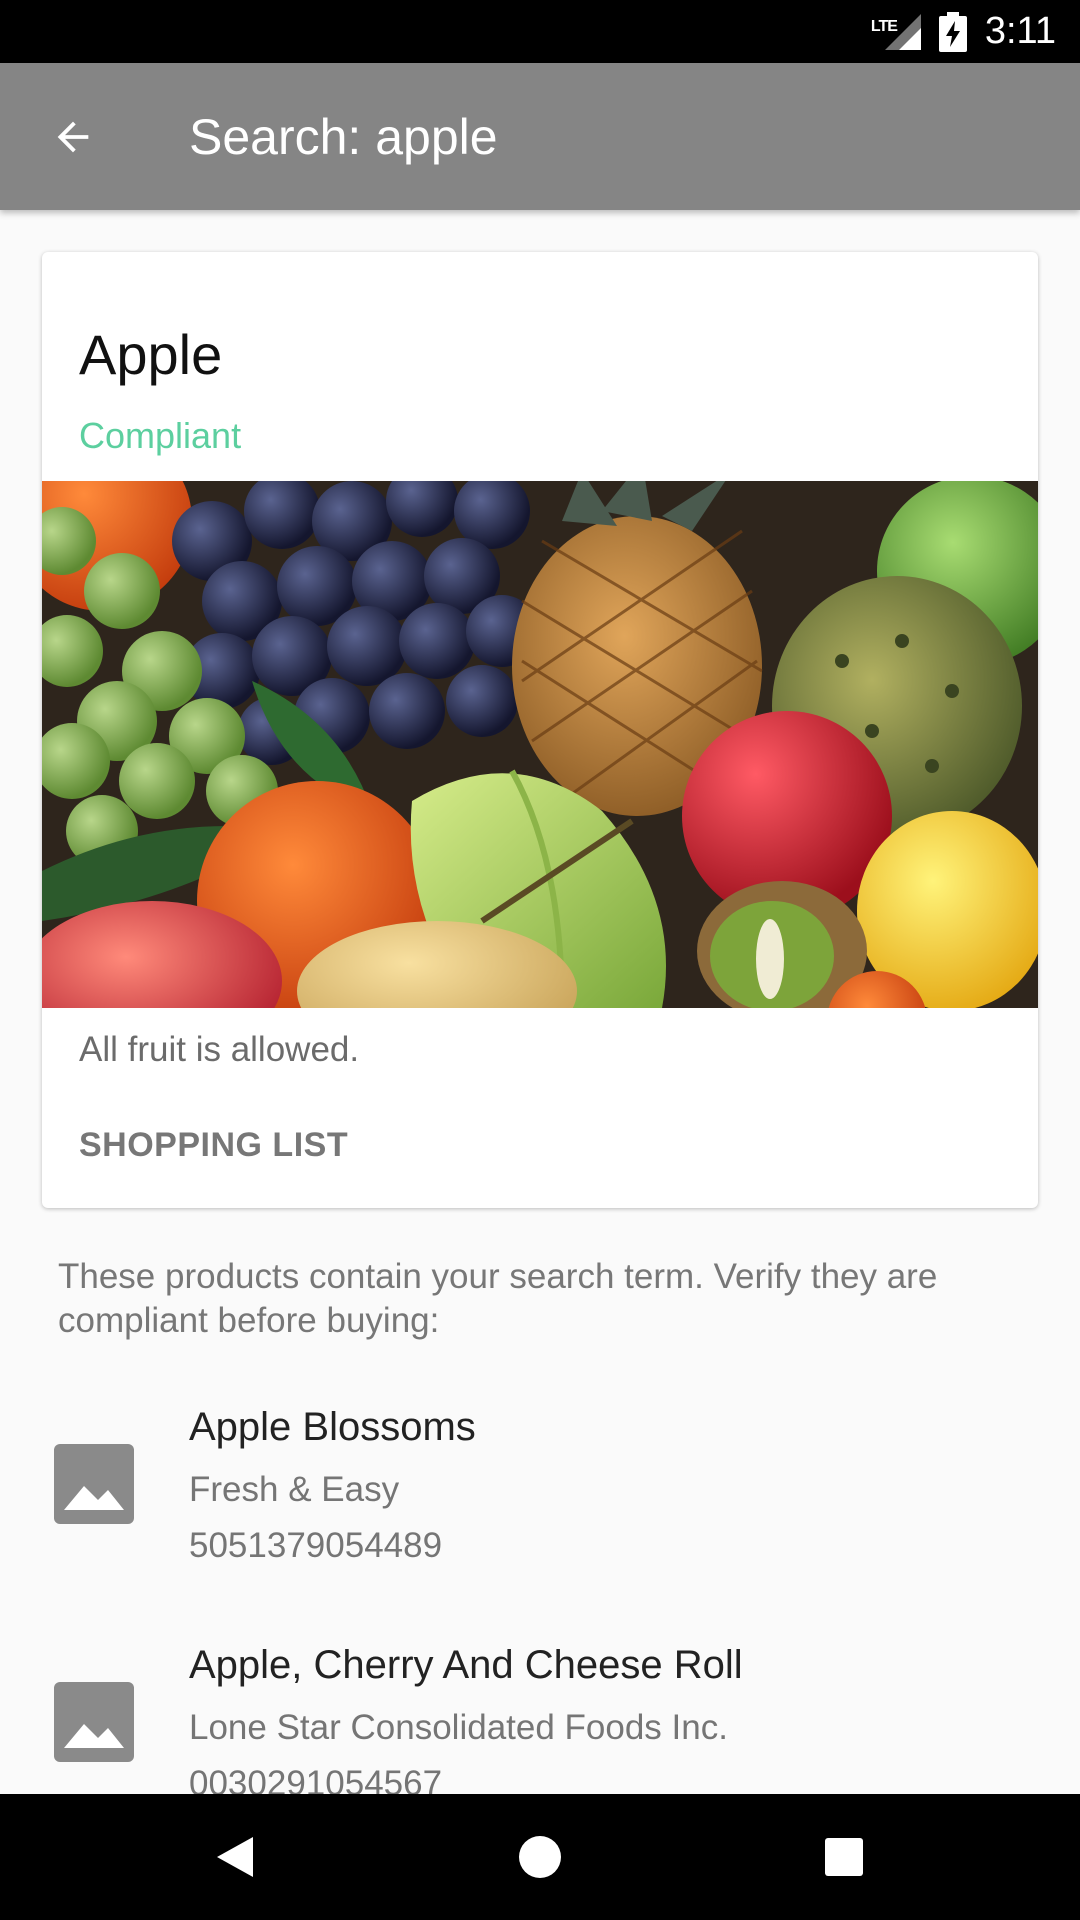 The width and height of the screenshot is (1080, 1920). What do you see at coordinates (458, 1727) in the screenshot?
I see `product-brand: Lone Star Consolidated Foods Inc.` at bounding box center [458, 1727].